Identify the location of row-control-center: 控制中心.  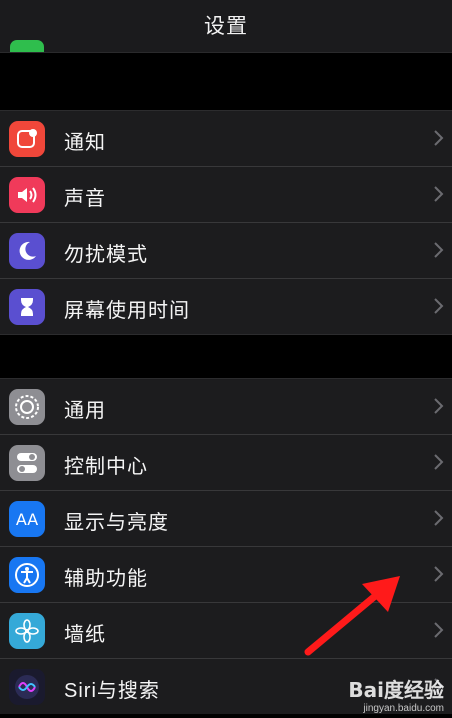
(226, 463).